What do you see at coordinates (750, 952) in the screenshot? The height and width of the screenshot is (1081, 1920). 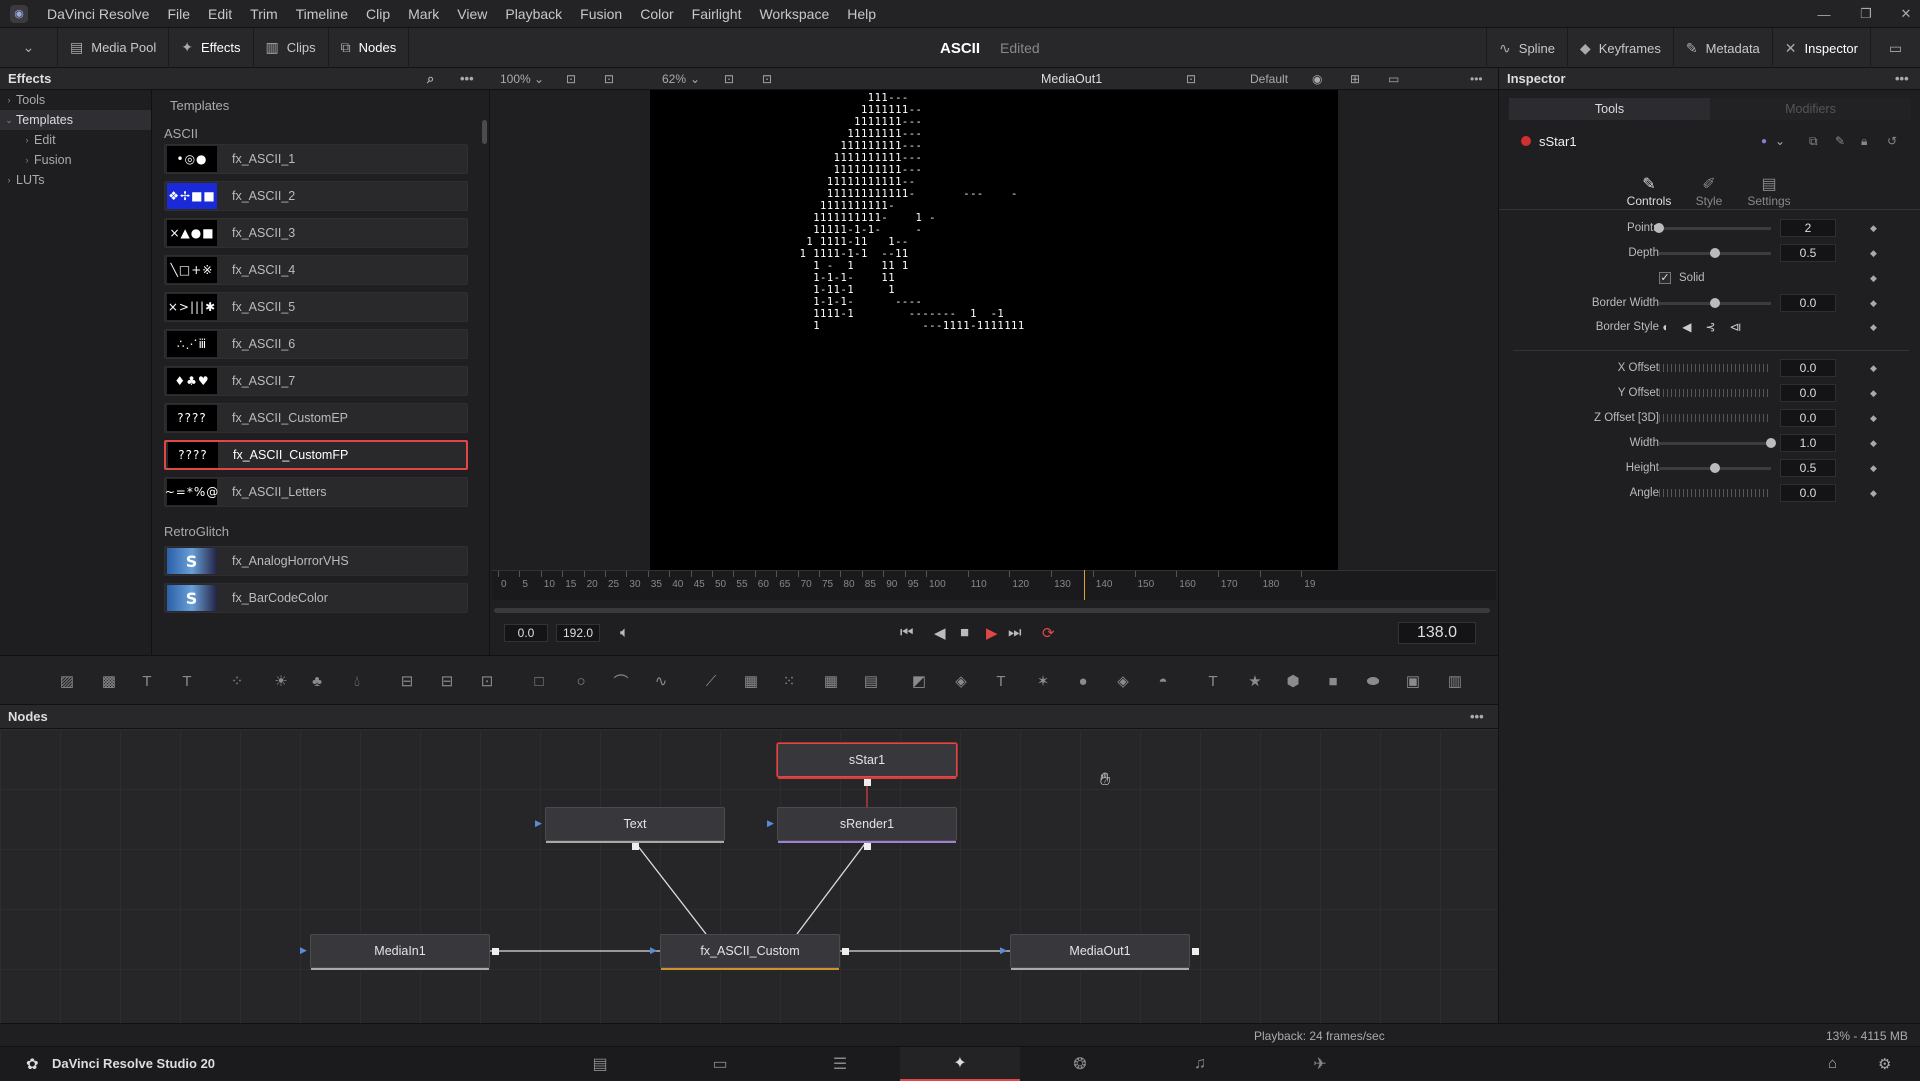 I see `node-fx-ascii-custom: fx_ASCII_Custom` at bounding box center [750, 952].